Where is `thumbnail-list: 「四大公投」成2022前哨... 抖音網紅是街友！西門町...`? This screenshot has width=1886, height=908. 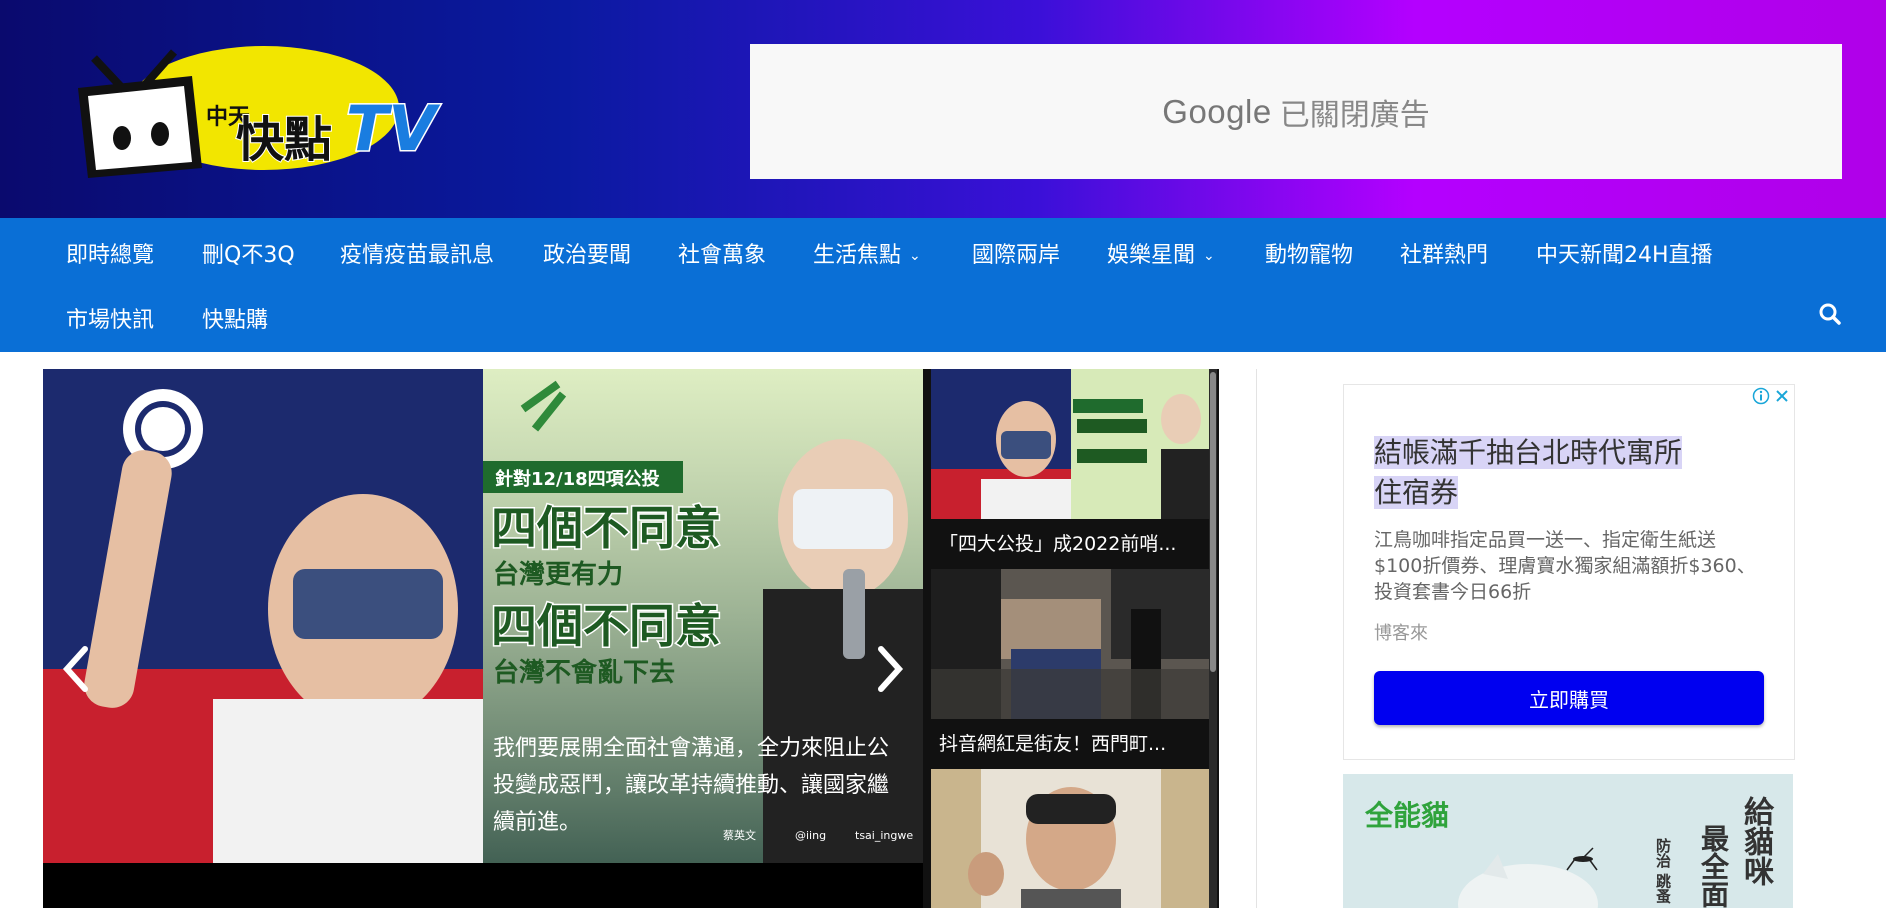
thumbnail-list: 「四大公投」成2022前哨... 抖音網紅是街友！西門町... is located at coordinates (1071, 638).